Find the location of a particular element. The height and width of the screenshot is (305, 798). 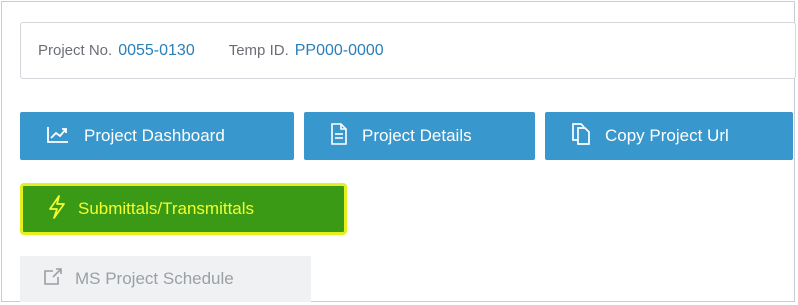

ms-project-schedule-button: MS Project Schedule is located at coordinates (165, 279).